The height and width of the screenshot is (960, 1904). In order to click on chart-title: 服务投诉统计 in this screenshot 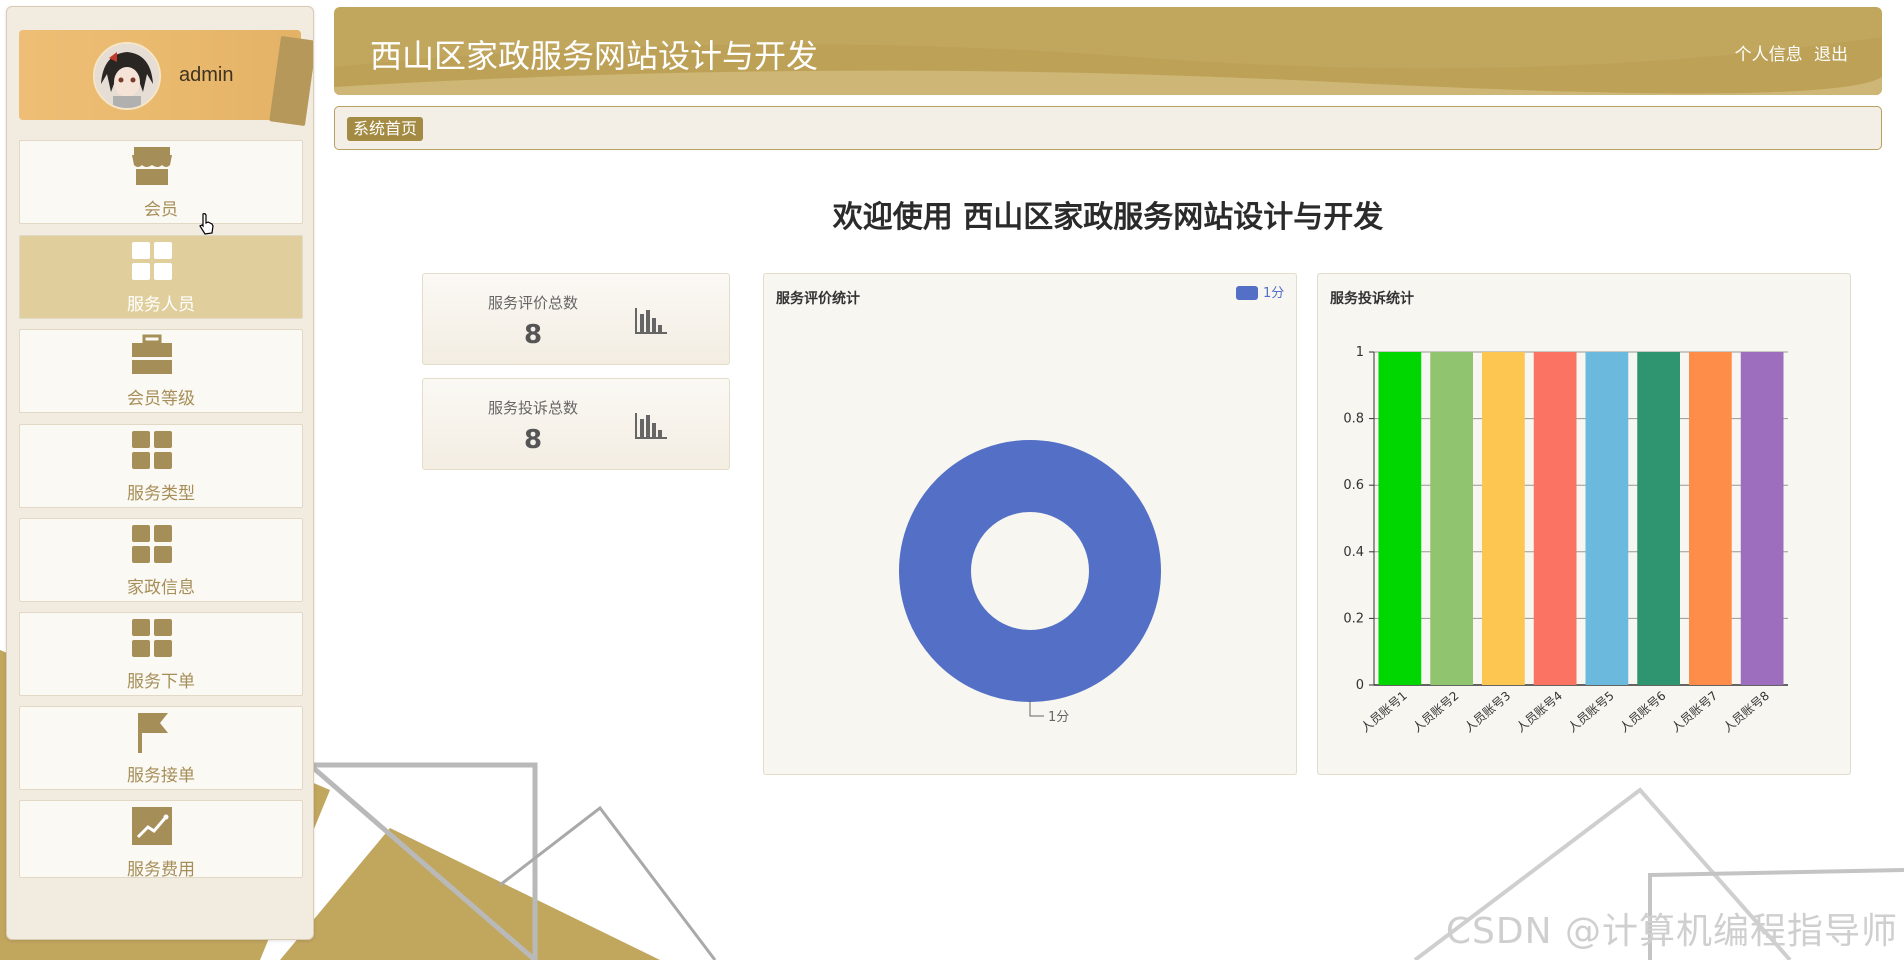, I will do `click(1372, 299)`.